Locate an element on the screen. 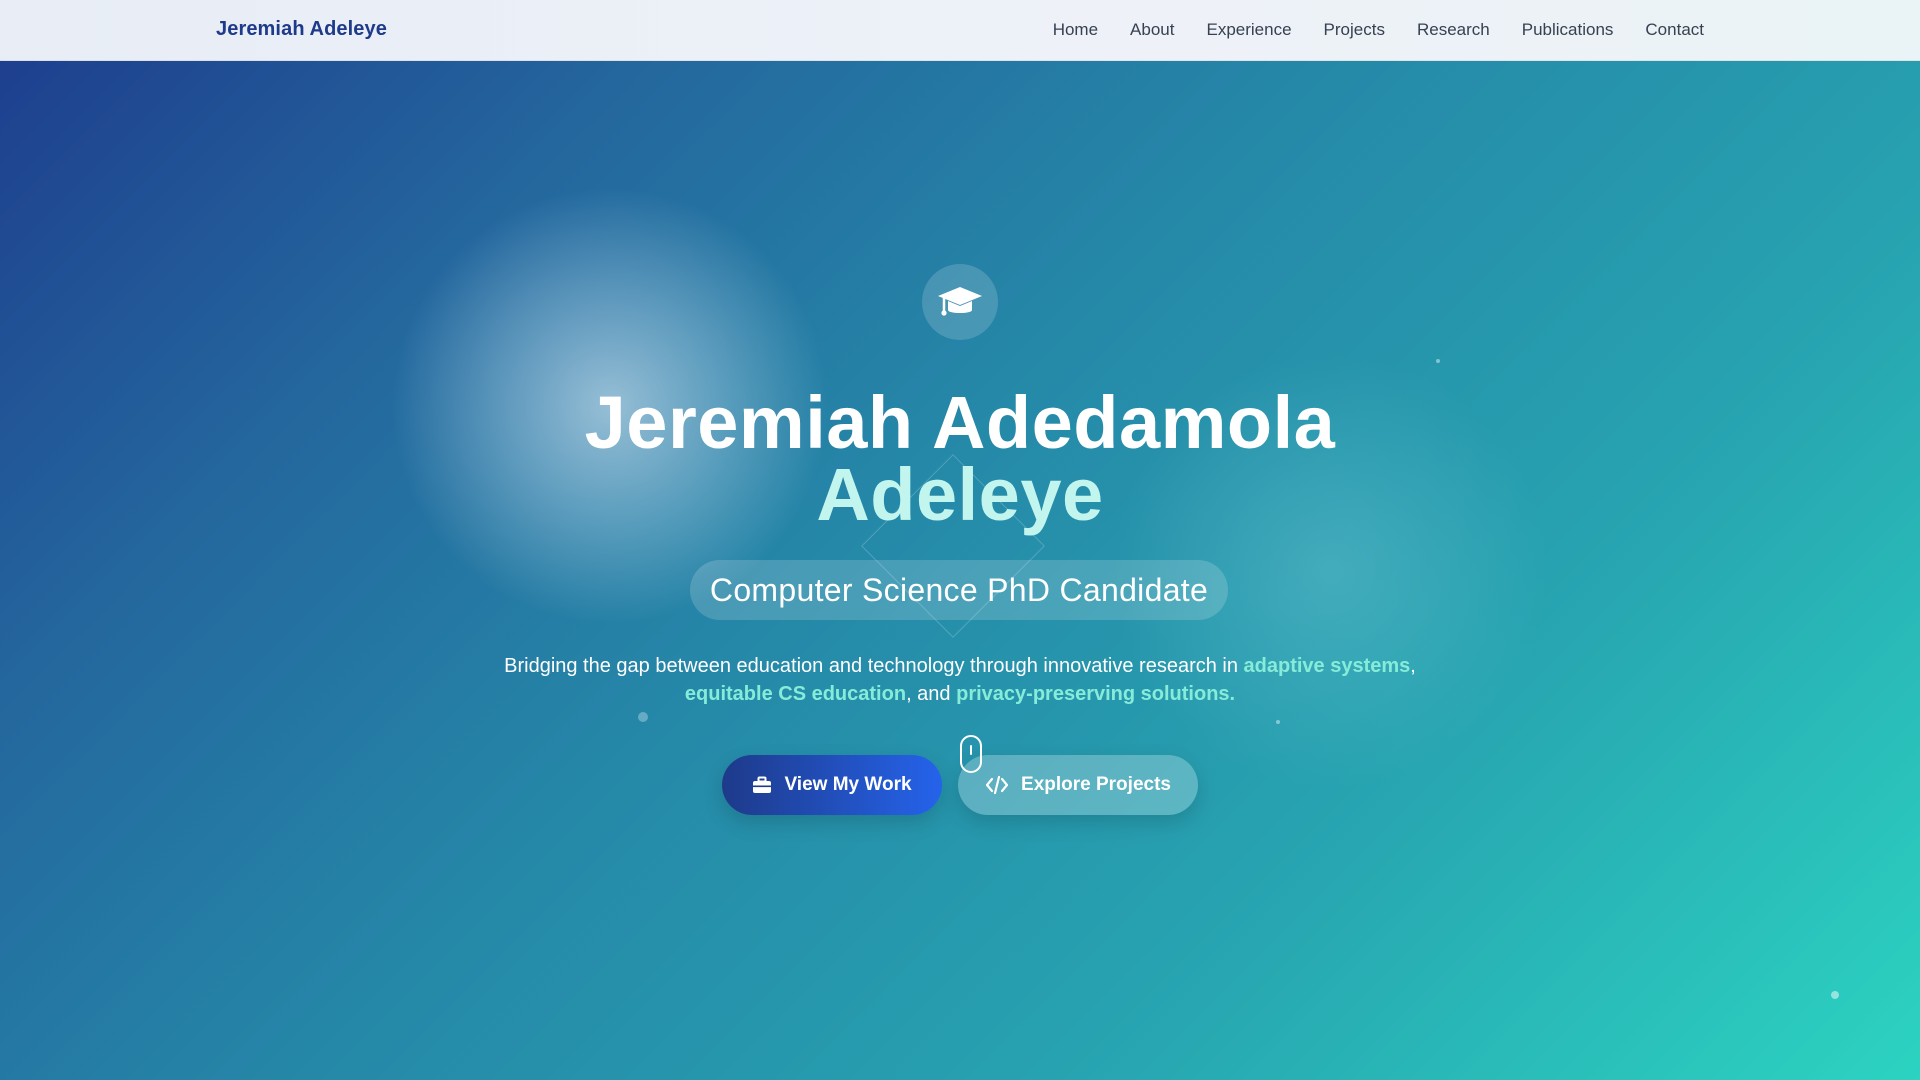 This screenshot has width=1920, height=1080. graduation-cap-icon is located at coordinates (960, 301).